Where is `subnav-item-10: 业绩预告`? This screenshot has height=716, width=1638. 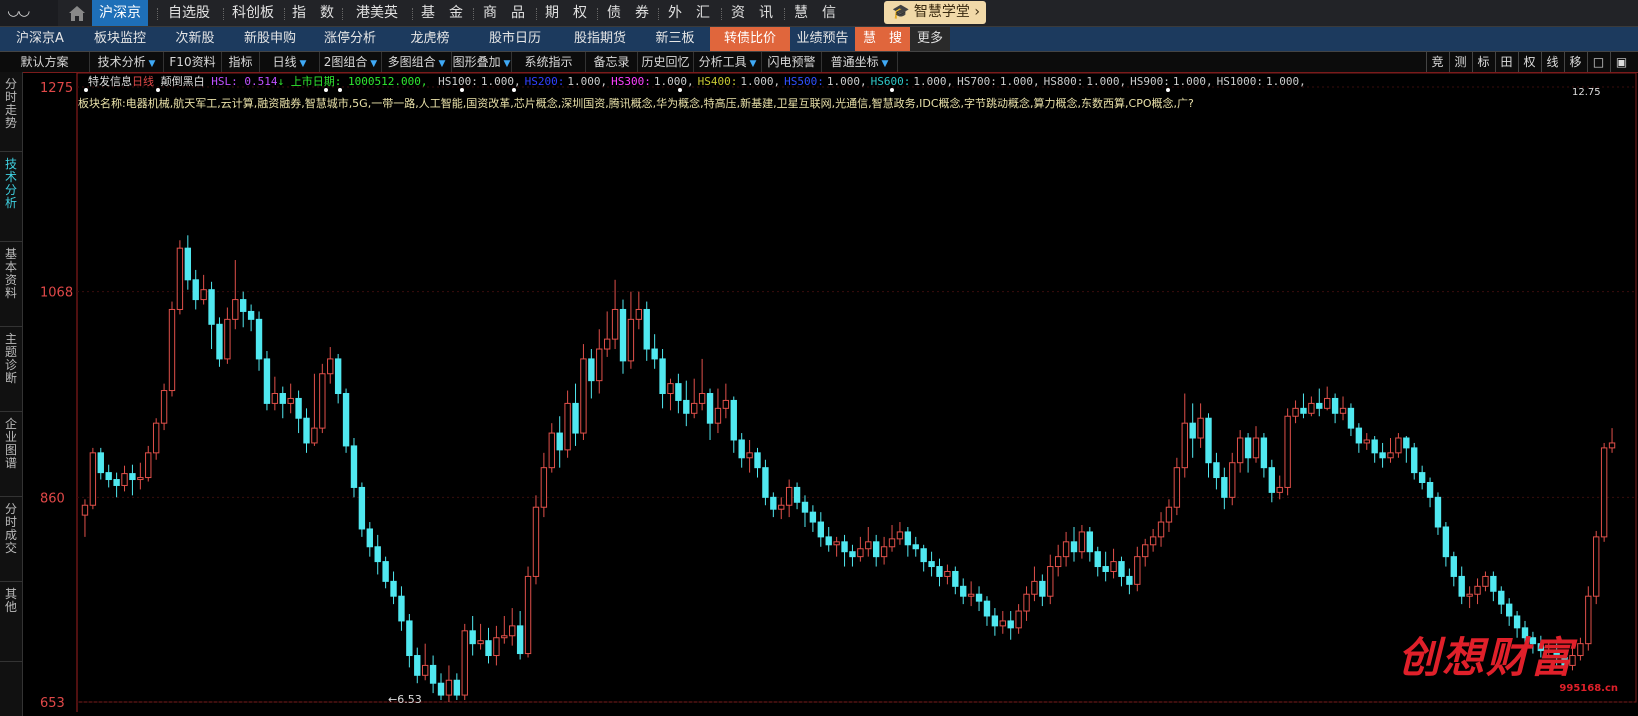 subnav-item-10: 业绩预告 is located at coordinates (822, 39).